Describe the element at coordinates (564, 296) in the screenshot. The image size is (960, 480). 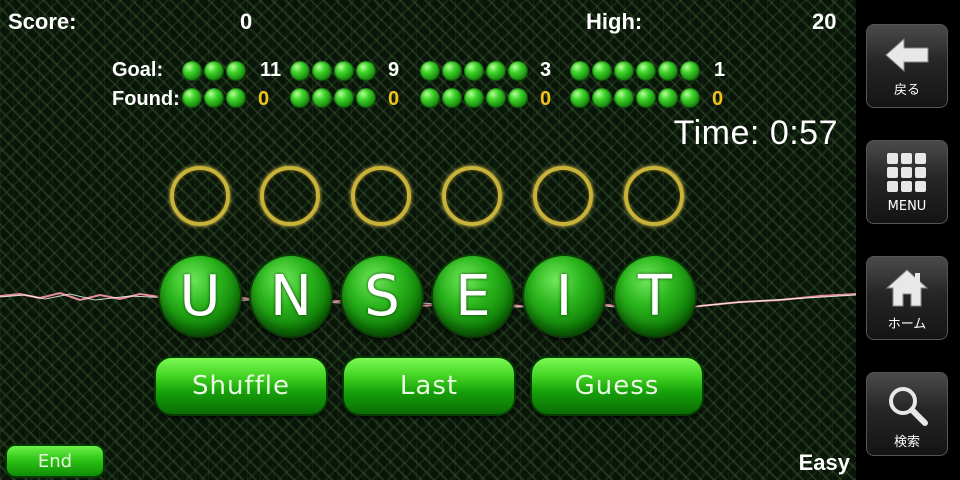
I see `letter-tile-5: I` at that location.